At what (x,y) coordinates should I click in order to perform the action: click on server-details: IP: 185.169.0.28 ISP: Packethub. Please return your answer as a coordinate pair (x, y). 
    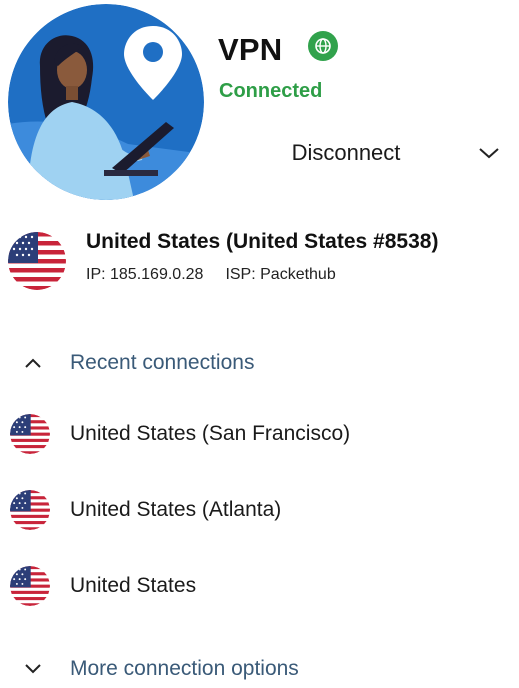
    Looking at the image, I should click on (211, 275).